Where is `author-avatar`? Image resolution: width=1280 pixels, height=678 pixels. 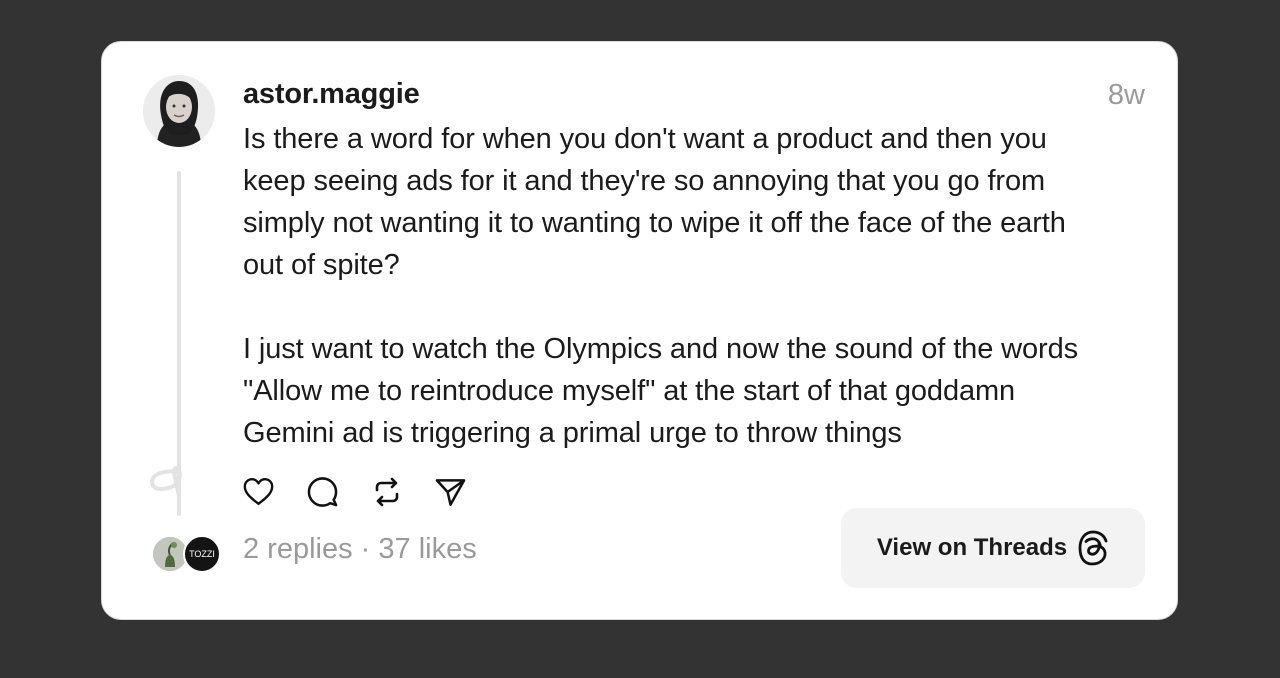
author-avatar is located at coordinates (179, 111).